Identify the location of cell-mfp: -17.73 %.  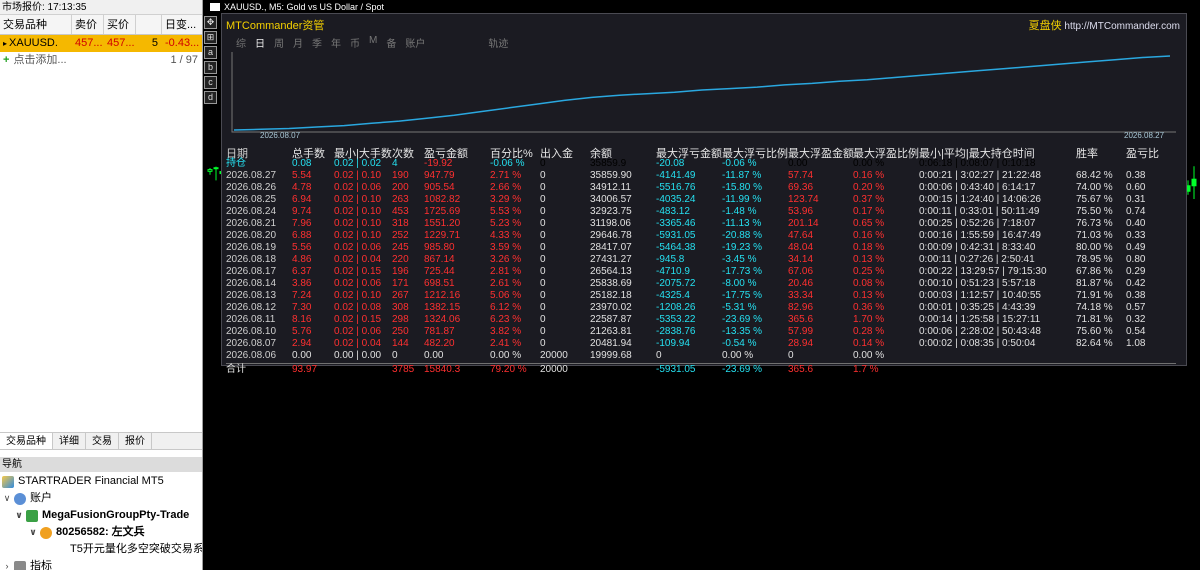
(742, 271).